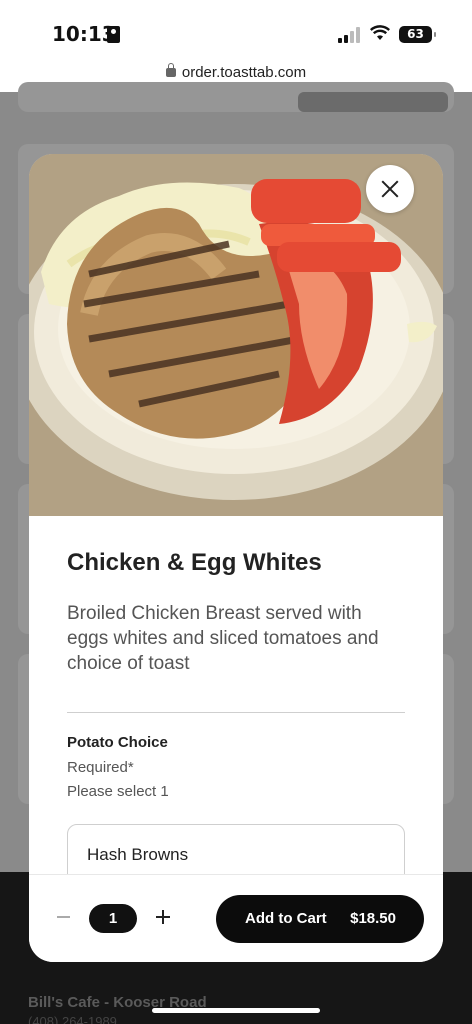  Describe the element at coordinates (170, 70) in the screenshot. I see `lock-icon` at that location.